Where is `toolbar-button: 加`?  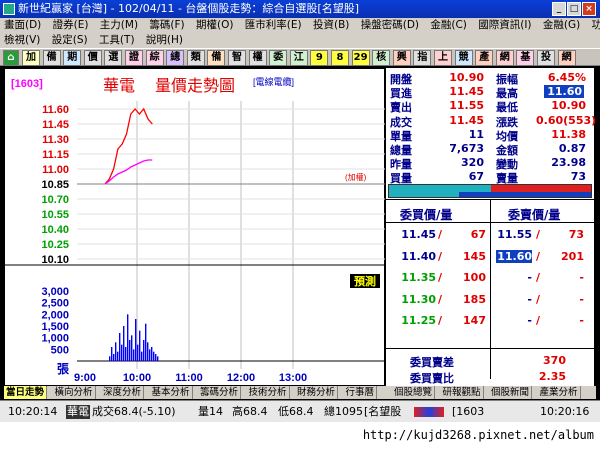
toolbar-button: 加 is located at coordinates (31, 58).